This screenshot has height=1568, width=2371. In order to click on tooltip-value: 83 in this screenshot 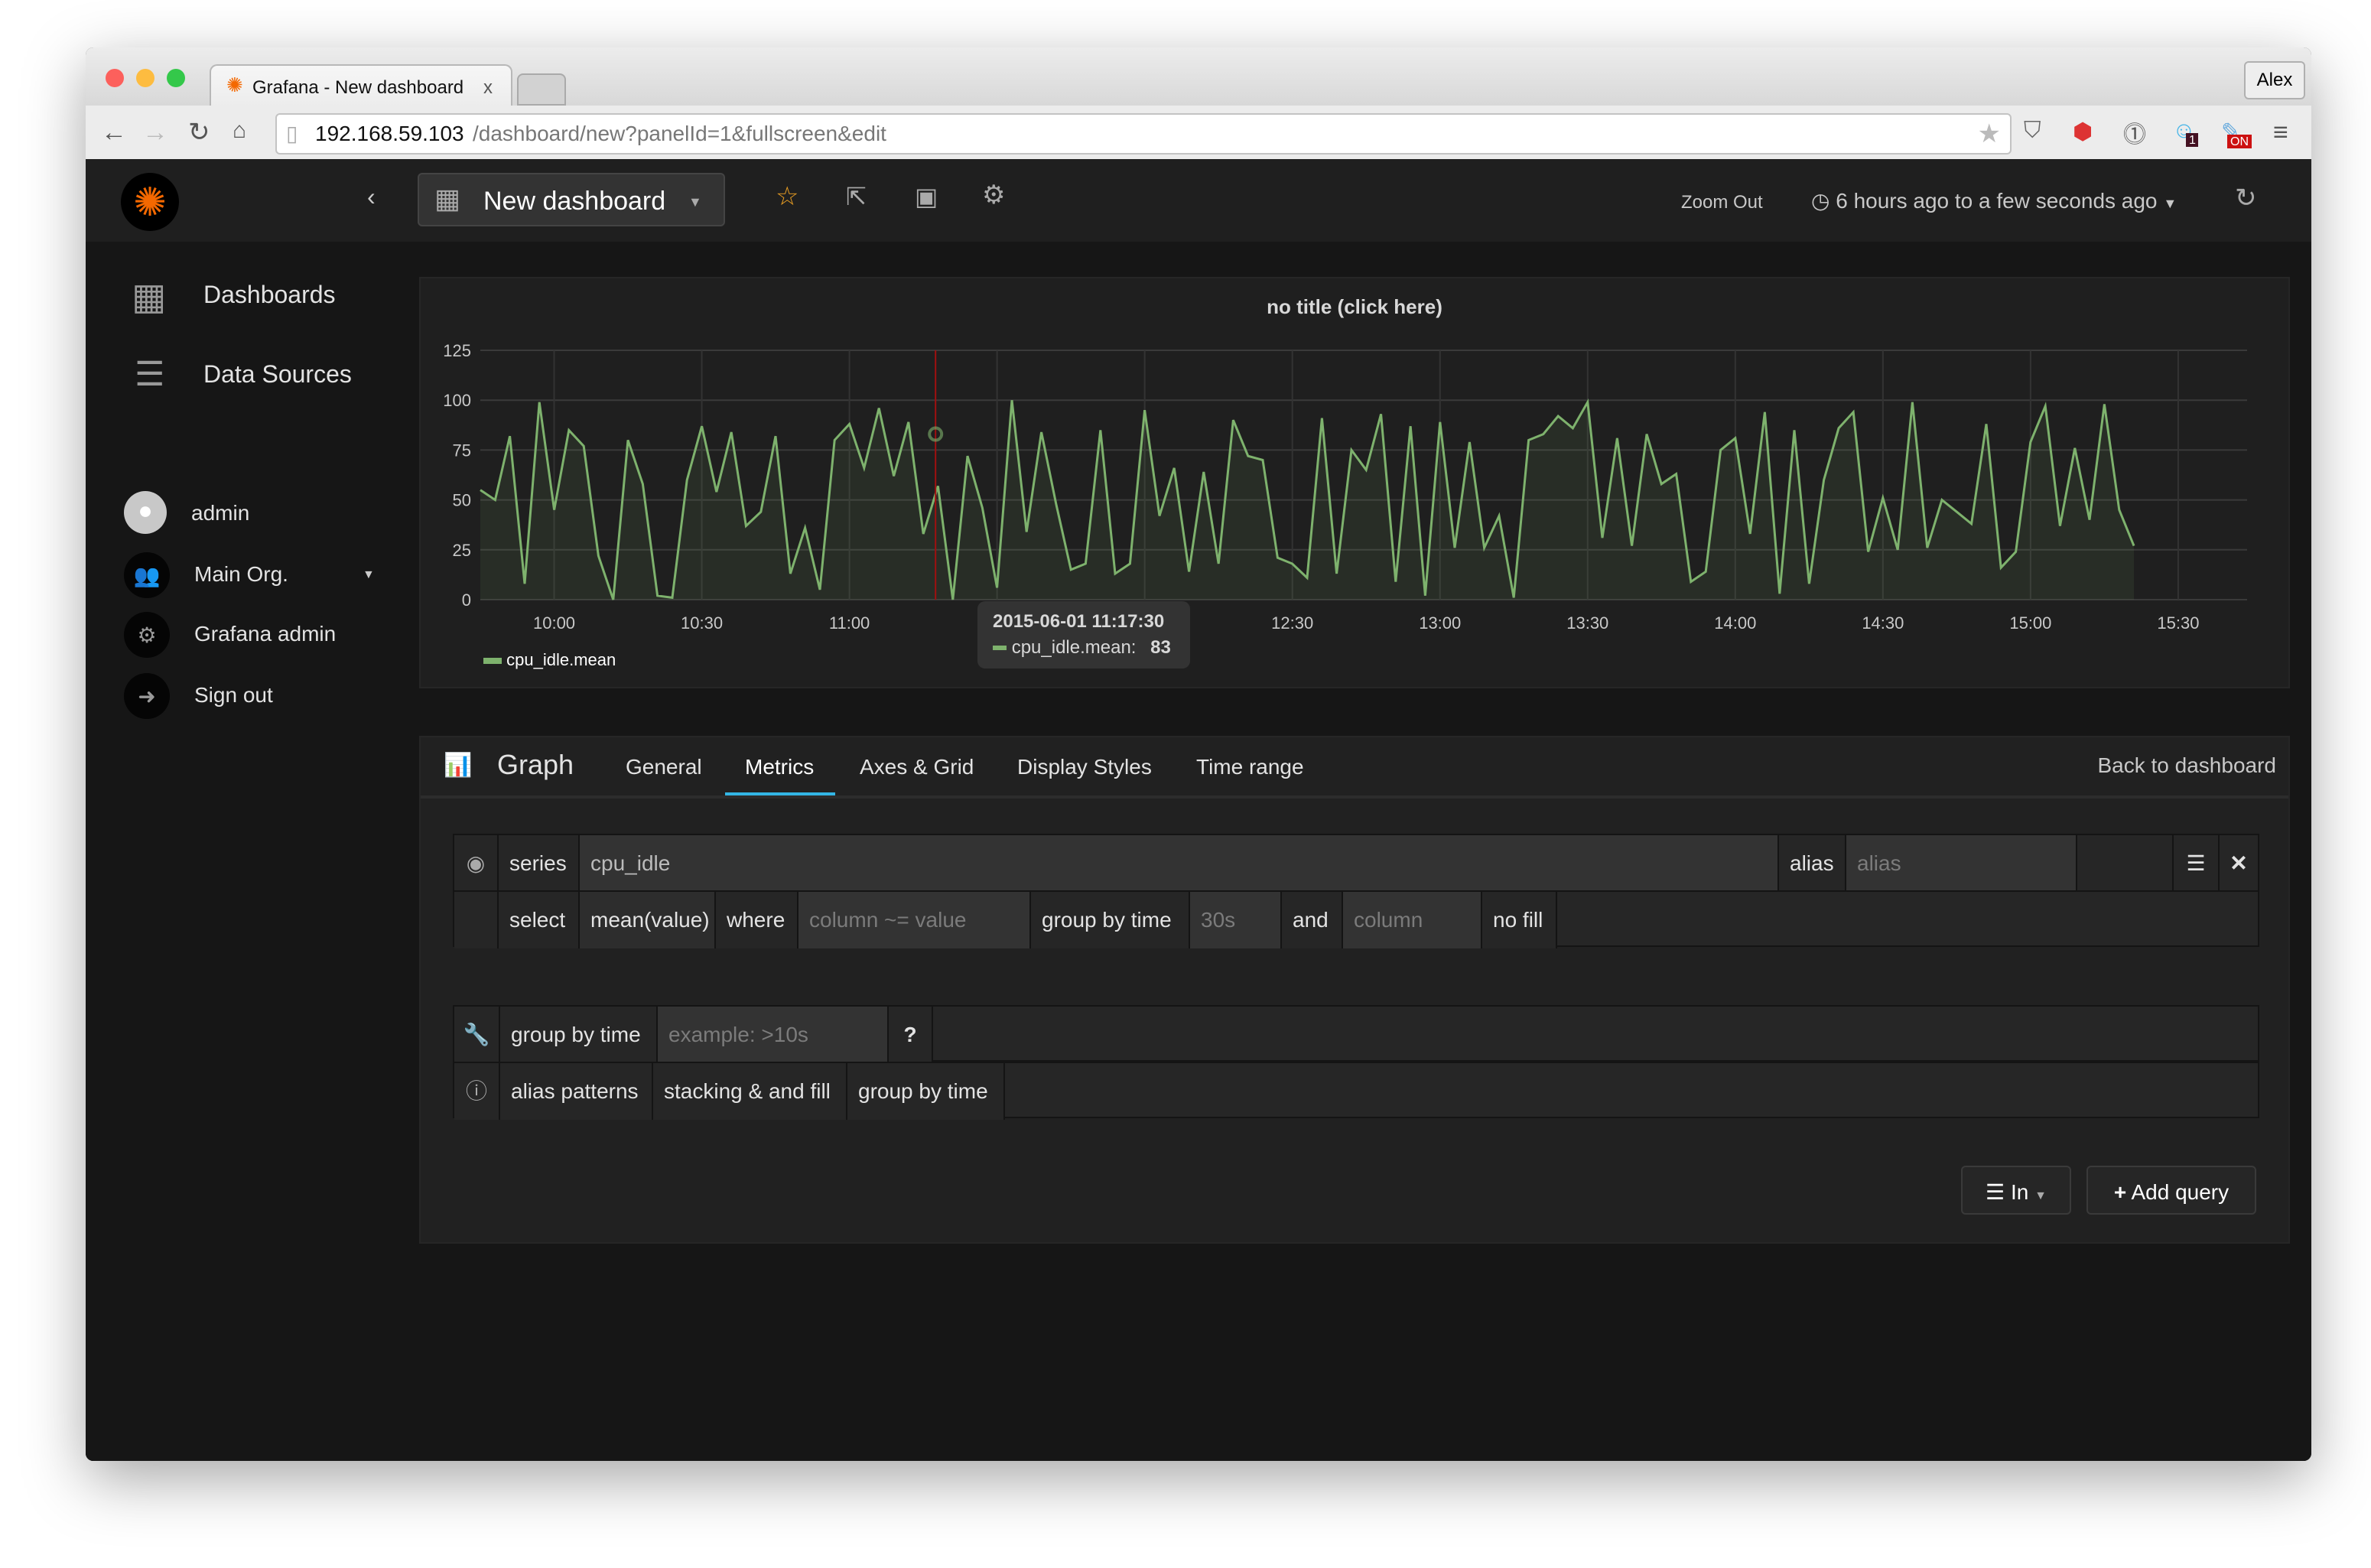, I will do `click(1161, 647)`.